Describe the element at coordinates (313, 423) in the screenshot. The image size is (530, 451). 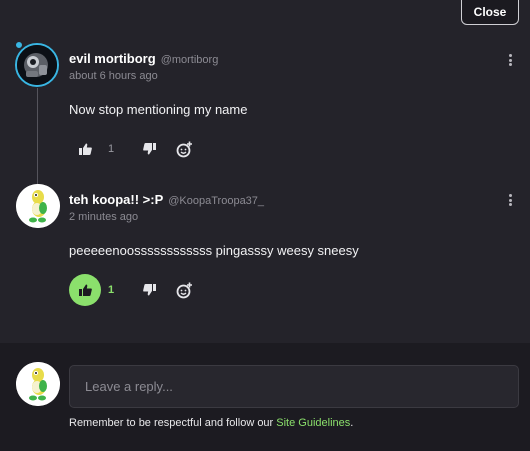
I see `site-guidelines-link: Site Guidelines` at that location.